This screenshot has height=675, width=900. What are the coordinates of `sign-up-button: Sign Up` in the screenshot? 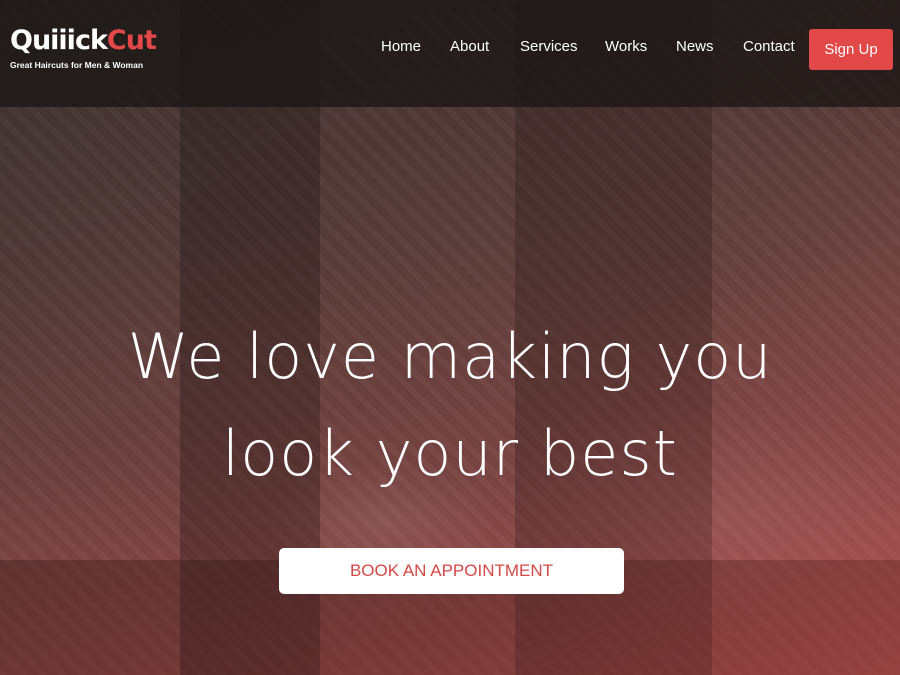 It's located at (851, 49).